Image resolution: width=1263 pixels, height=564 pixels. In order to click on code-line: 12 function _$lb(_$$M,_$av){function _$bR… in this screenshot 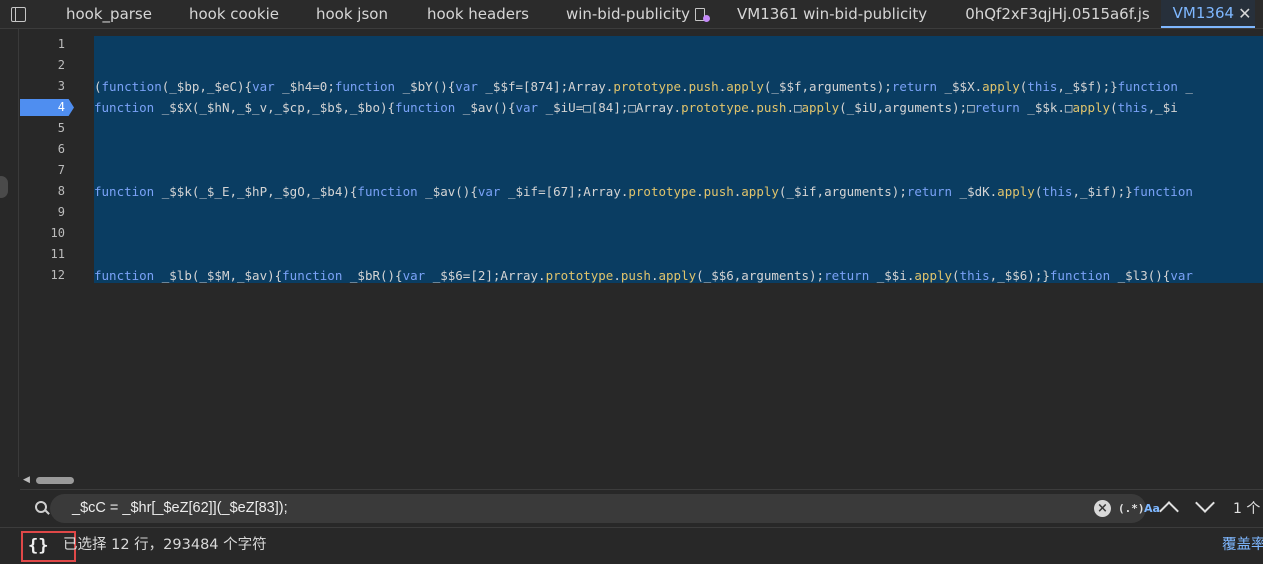, I will do `click(631, 275)`.